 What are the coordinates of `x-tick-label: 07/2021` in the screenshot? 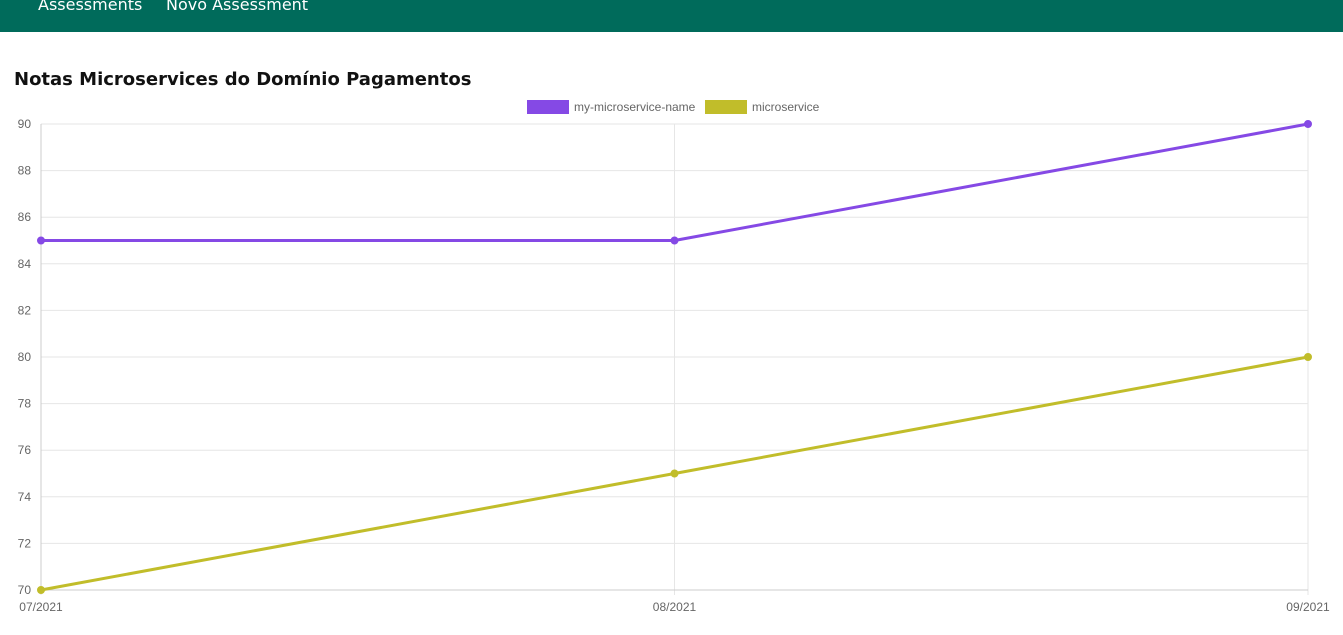 It's located at (41, 607).